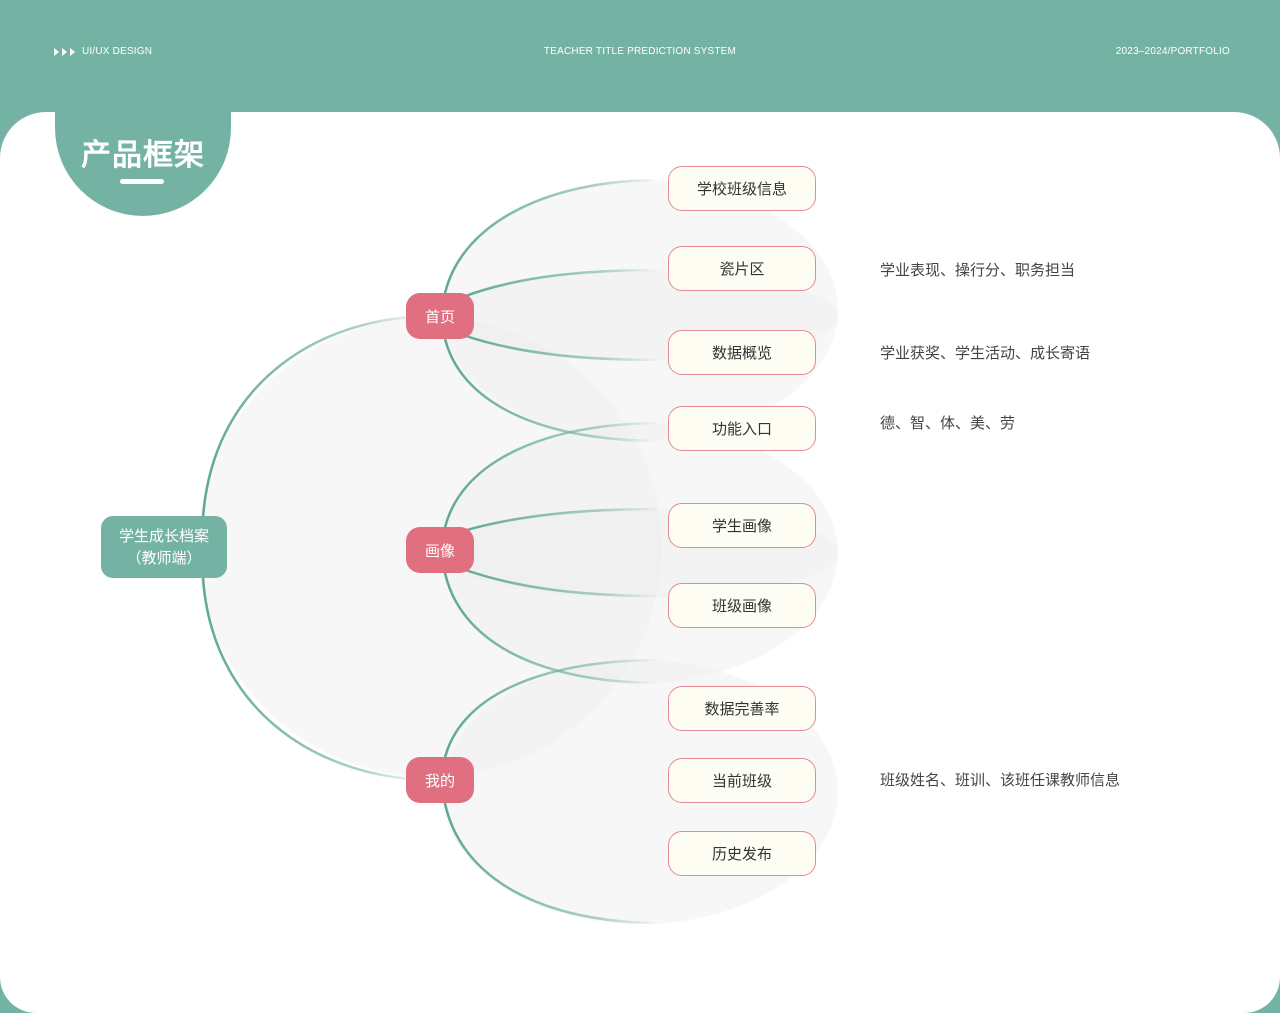  Describe the element at coordinates (164, 547) in the screenshot. I see `root-node: 学生成长档案 （教师端）` at that location.